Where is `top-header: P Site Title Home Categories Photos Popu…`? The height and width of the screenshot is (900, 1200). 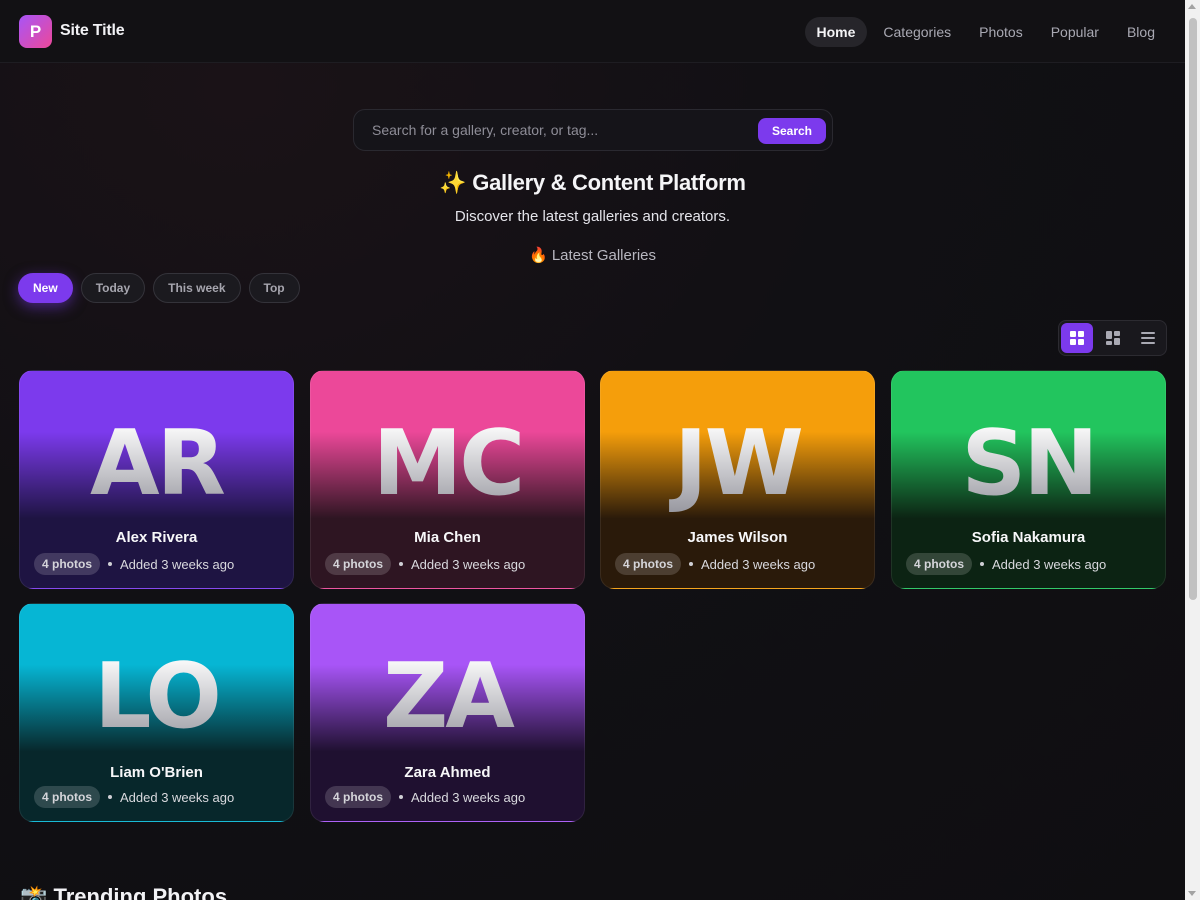 top-header: P Site Title Home Categories Photos Popu… is located at coordinates (592, 31).